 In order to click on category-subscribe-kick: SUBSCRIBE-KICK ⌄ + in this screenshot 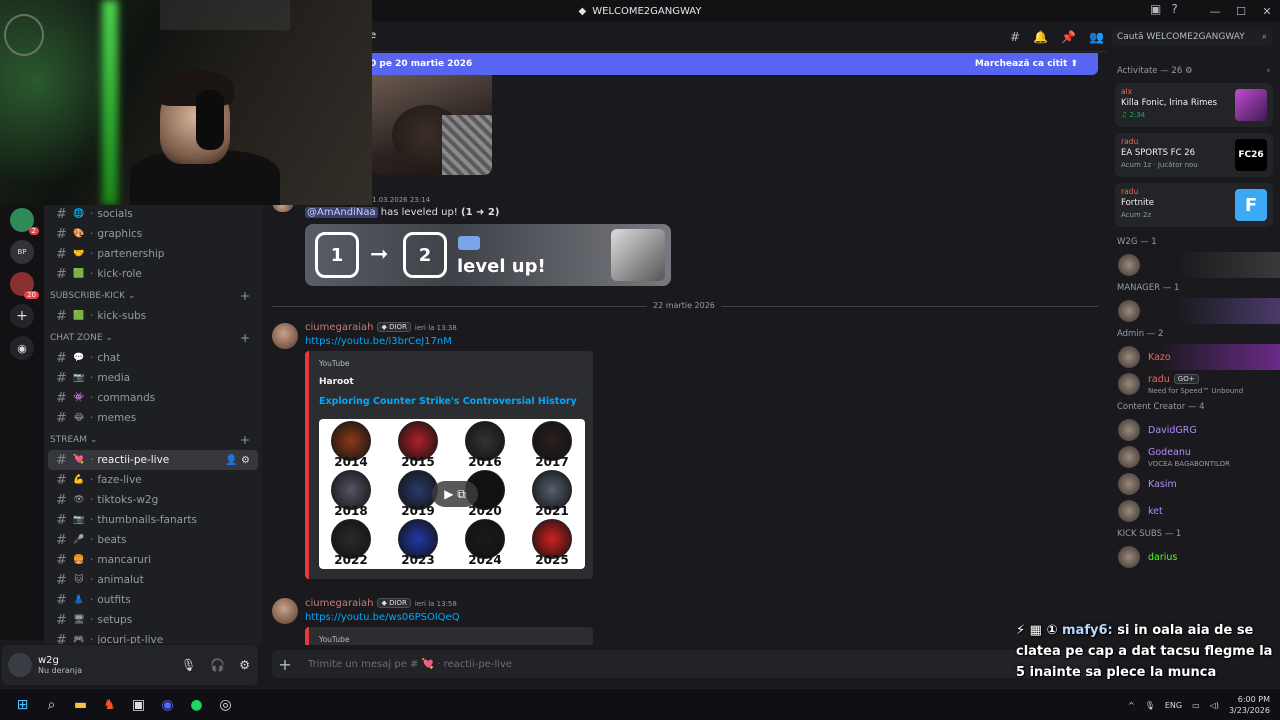, I will do `click(153, 296)`.